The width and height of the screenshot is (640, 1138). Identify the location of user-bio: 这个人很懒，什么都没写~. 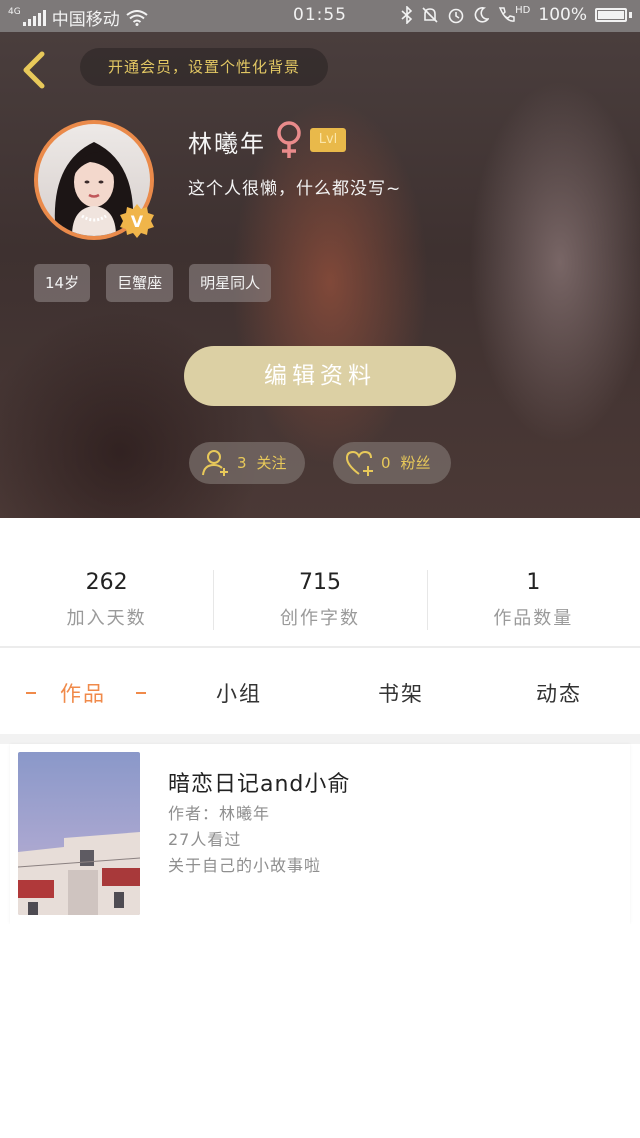
(295, 189).